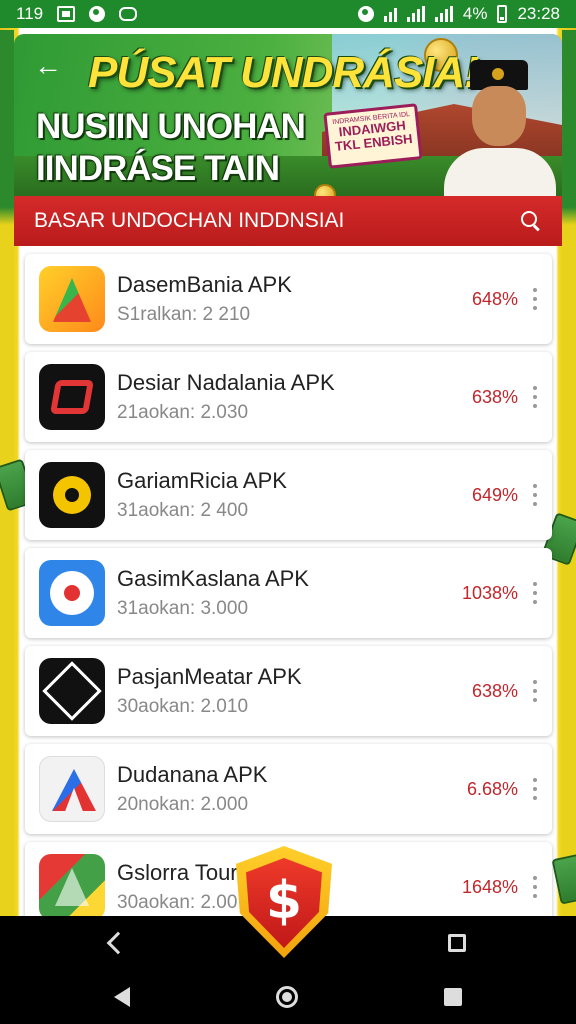 This screenshot has height=1024, width=576. I want to click on colorful-triangle-icon, so click(72, 887).